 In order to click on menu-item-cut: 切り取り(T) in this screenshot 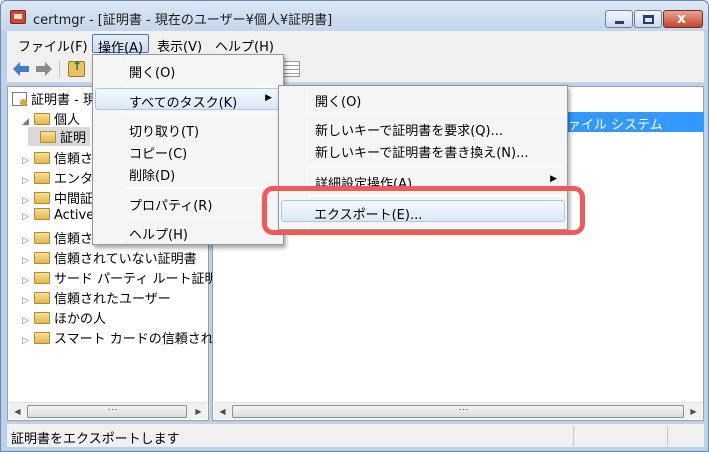, I will do `click(202, 129)`.